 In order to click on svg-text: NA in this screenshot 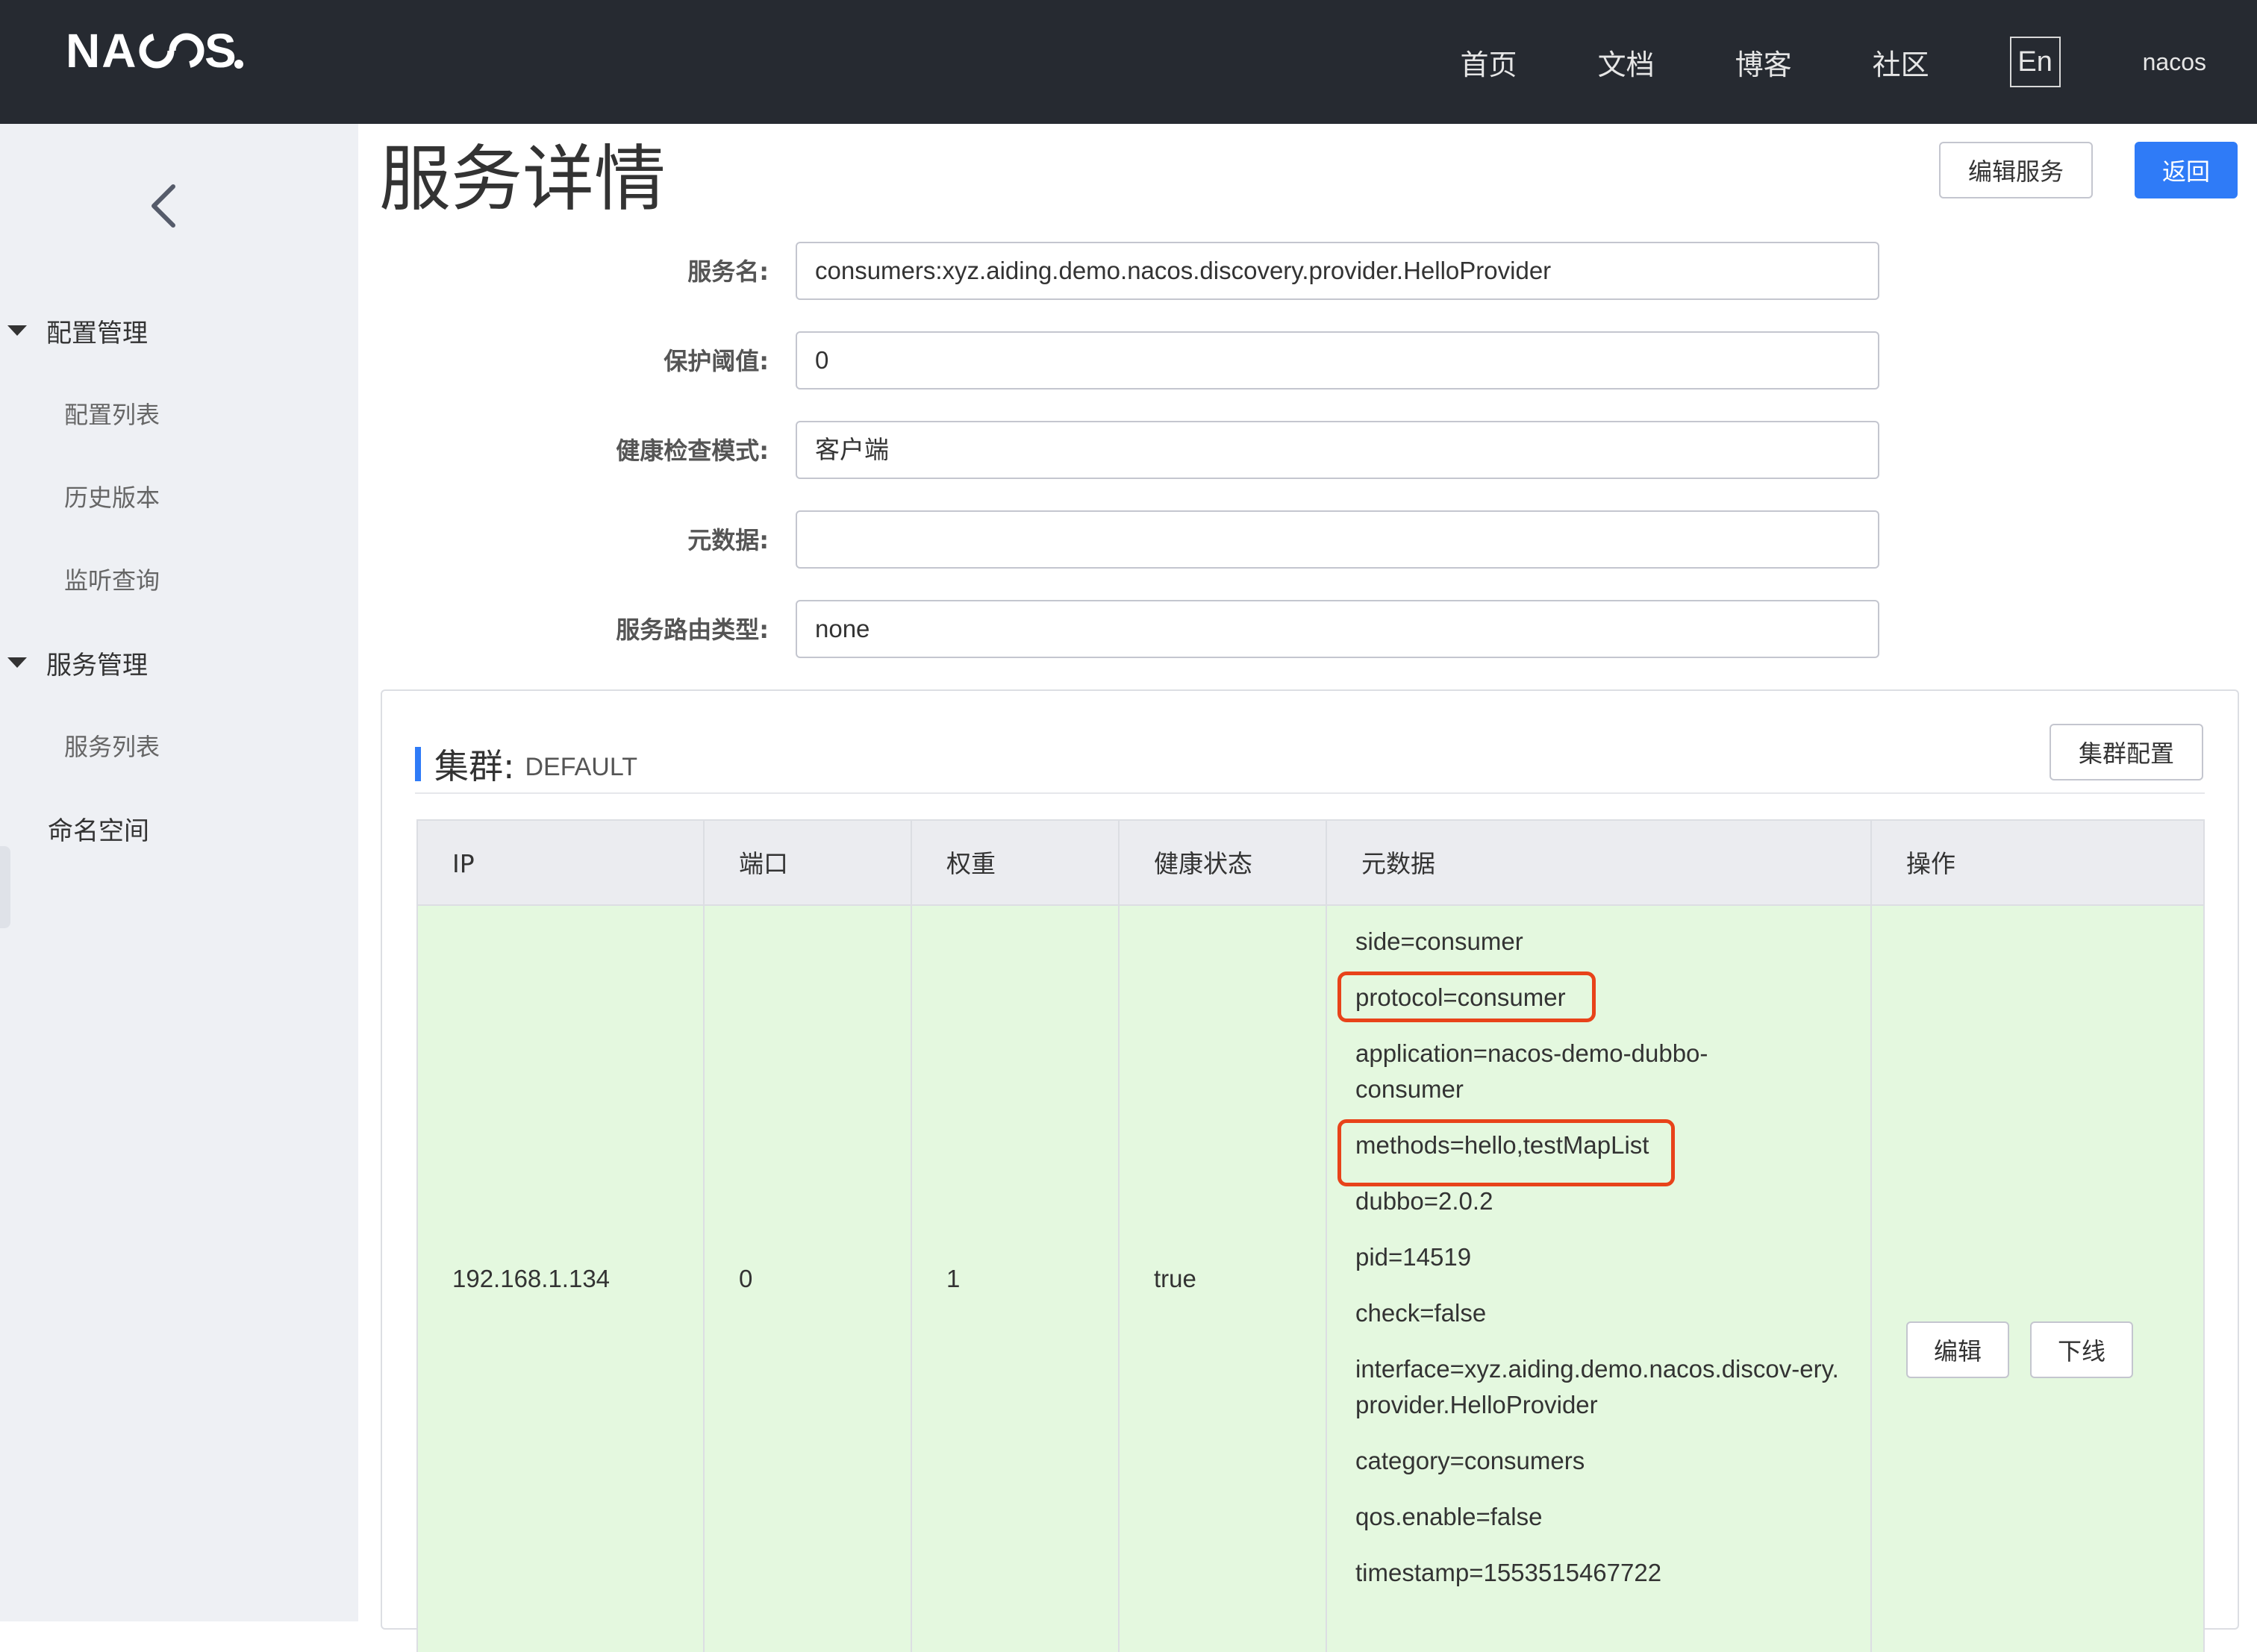, I will do `click(101, 51)`.